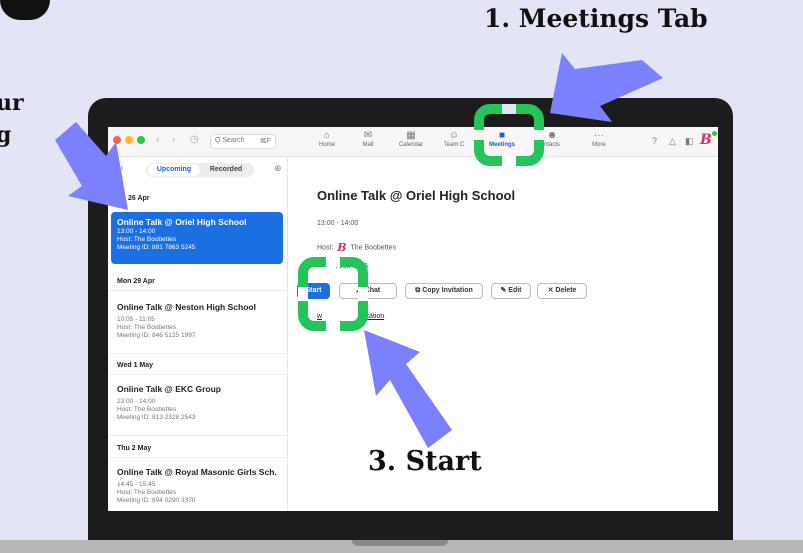  Describe the element at coordinates (91, 166) in the screenshot. I see `arrow-to-meeting-list-icon` at that location.